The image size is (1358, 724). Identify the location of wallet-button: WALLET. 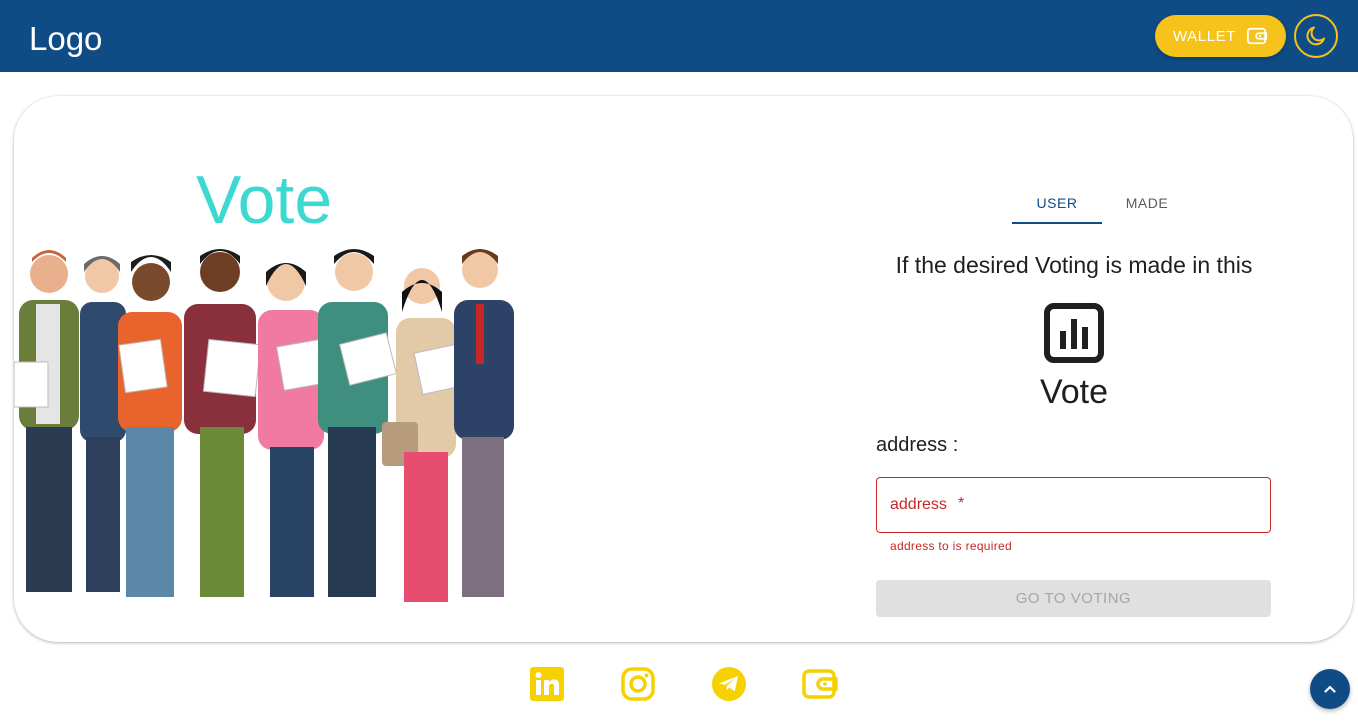
(1220, 36).